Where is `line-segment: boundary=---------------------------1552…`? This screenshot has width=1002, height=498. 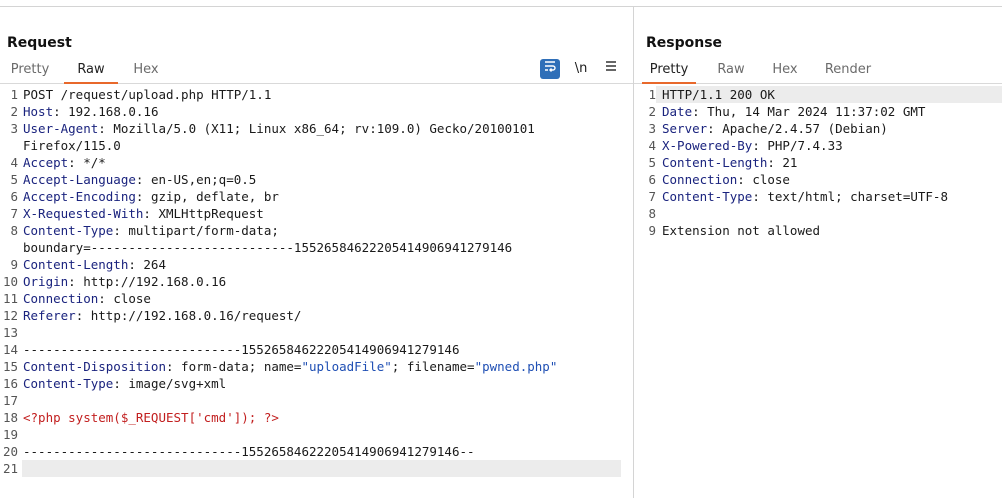 line-segment: boundary=---------------------------1552… is located at coordinates (268, 247).